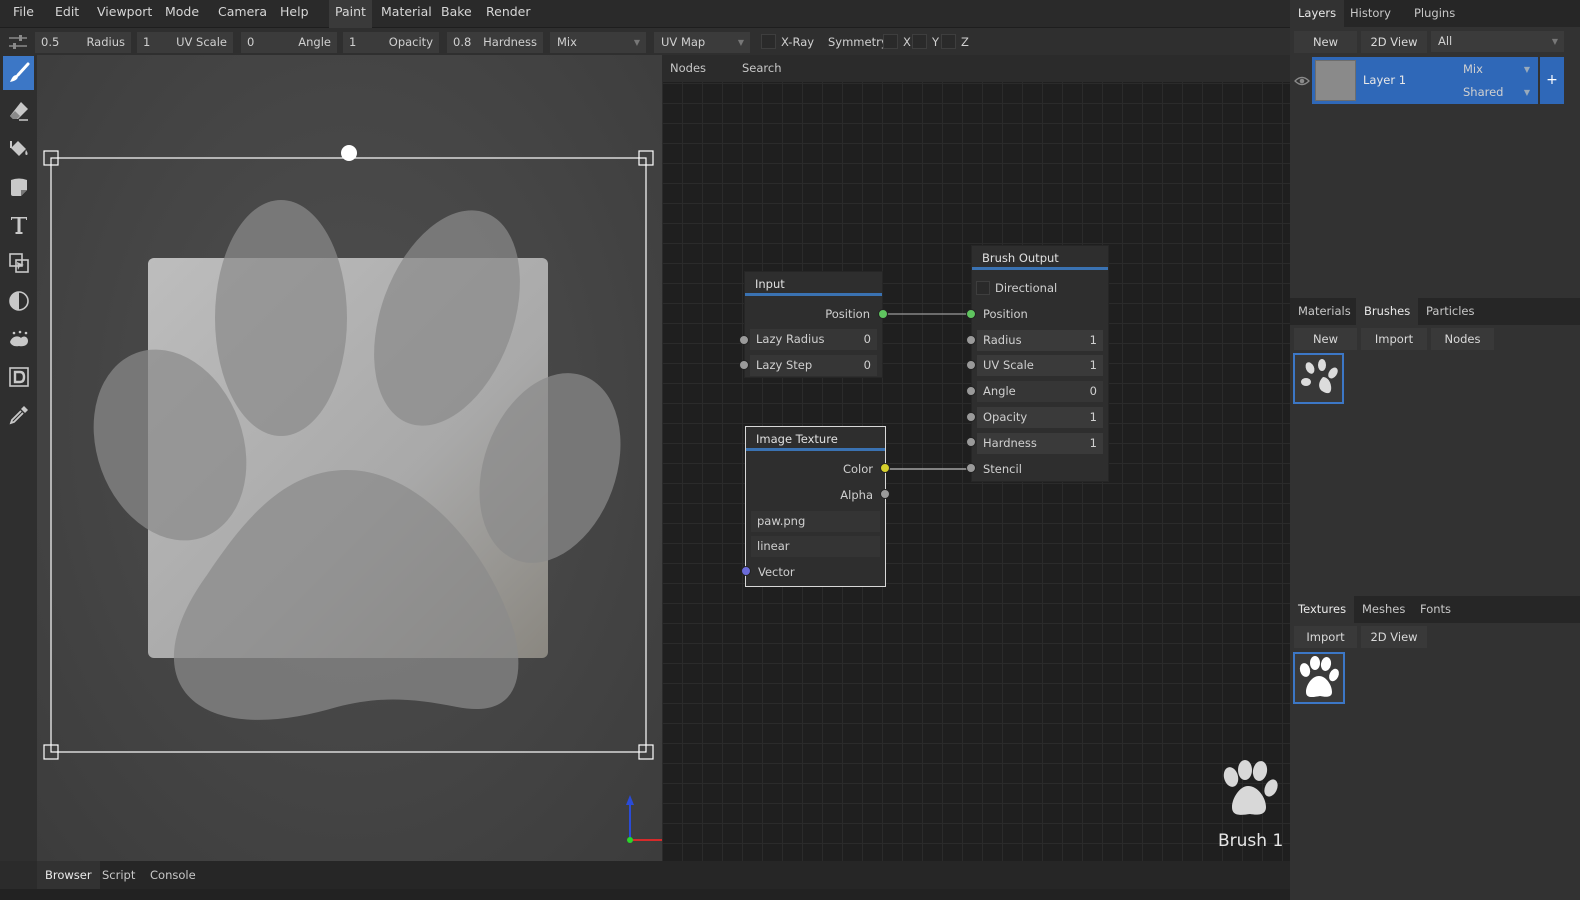  Describe the element at coordinates (1318, 378) in the screenshot. I see `brush-slot` at that location.